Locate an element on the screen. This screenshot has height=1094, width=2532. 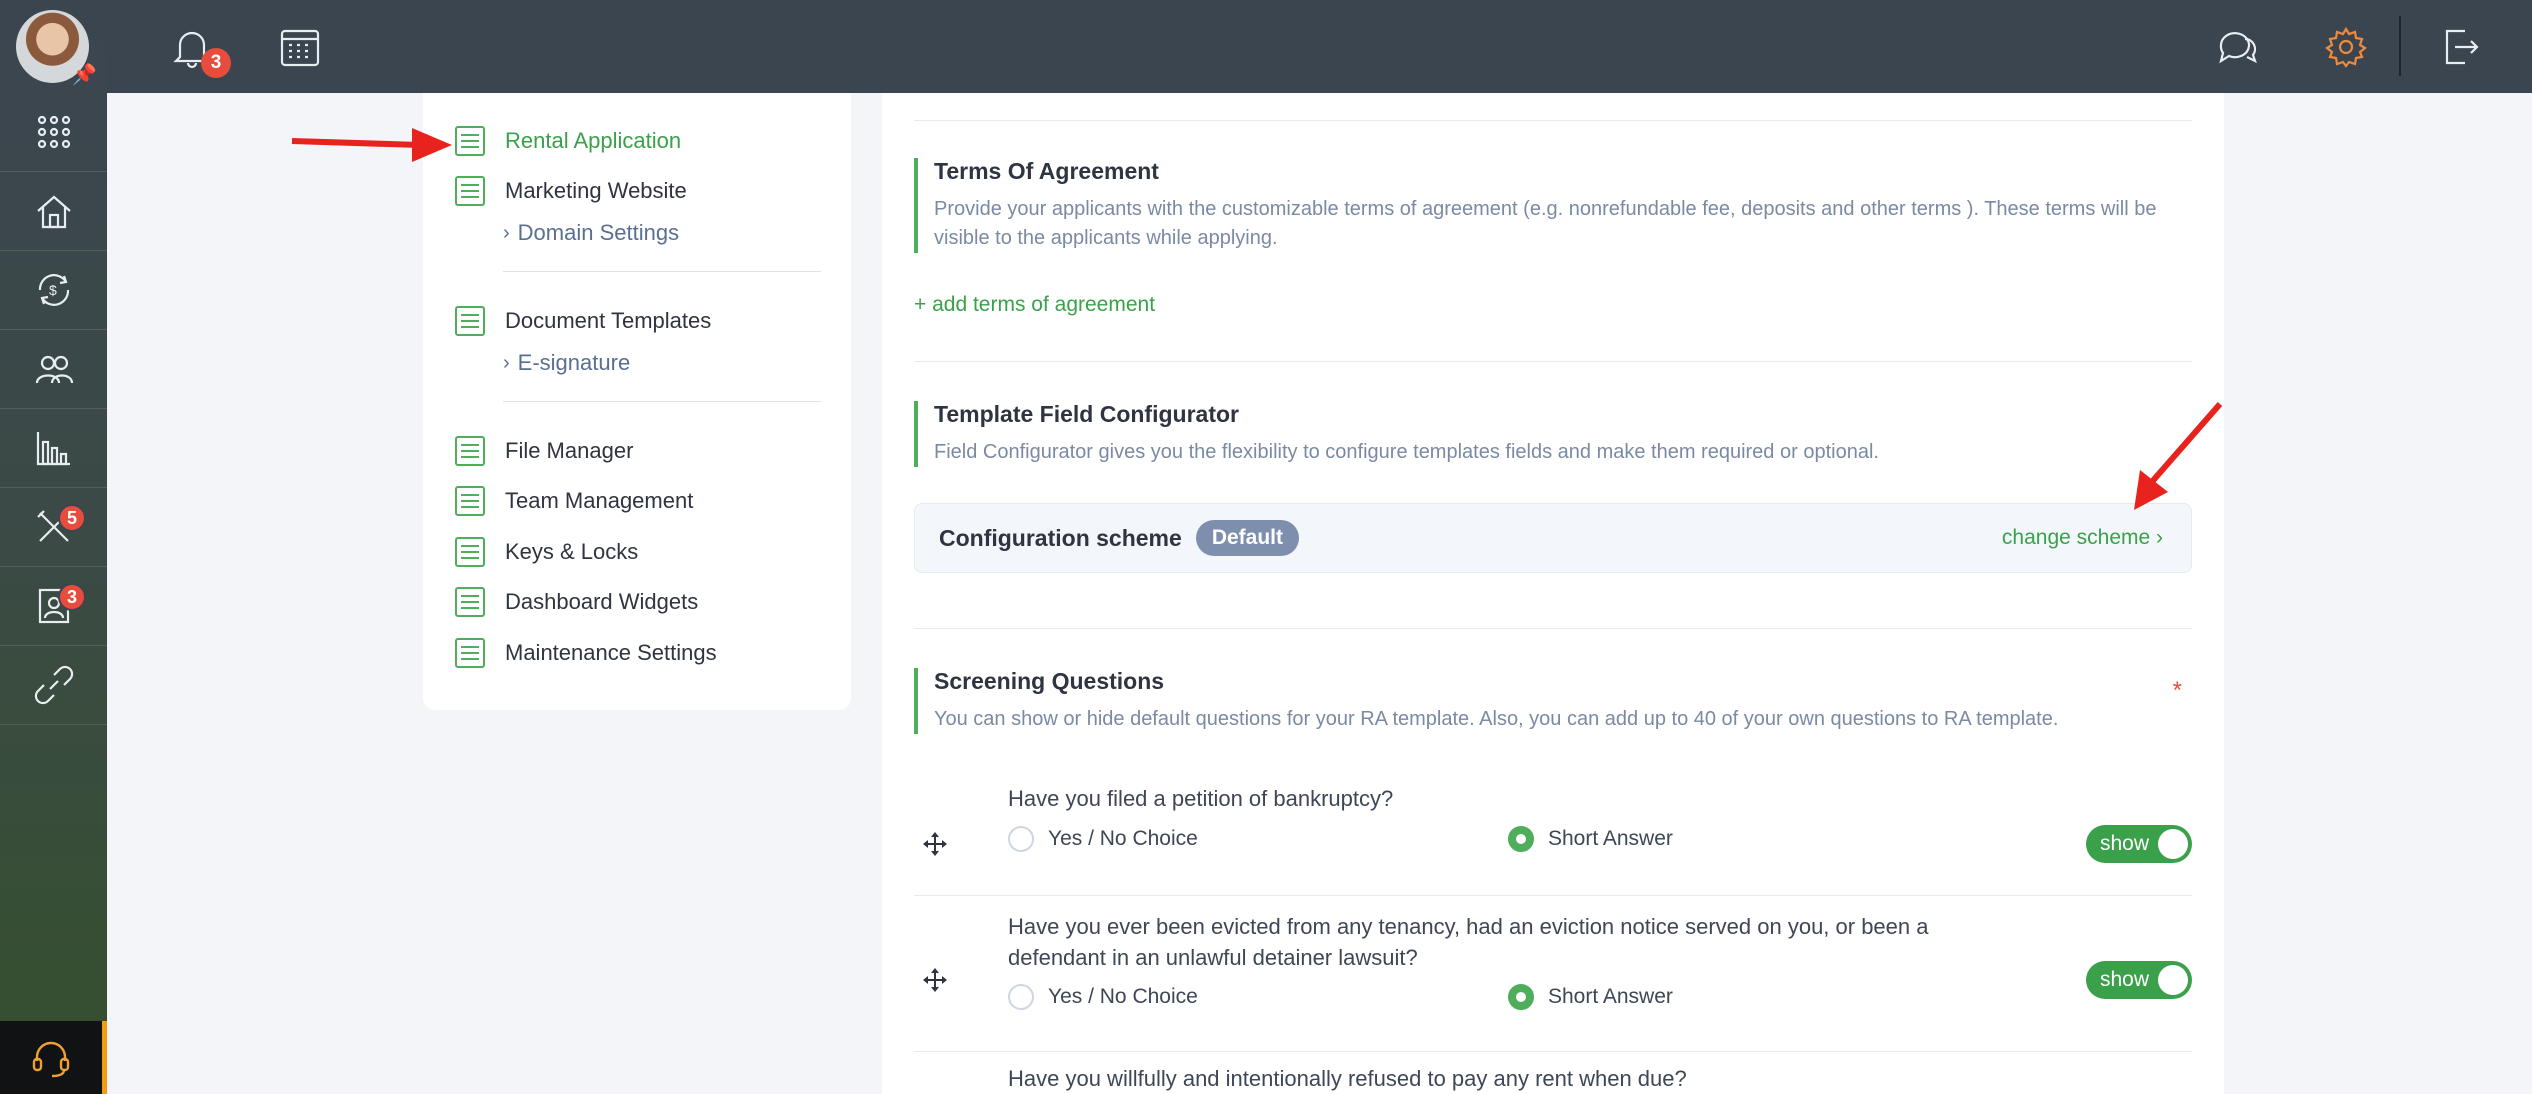
chevron-right-icon: › is located at coordinates (506, 232).